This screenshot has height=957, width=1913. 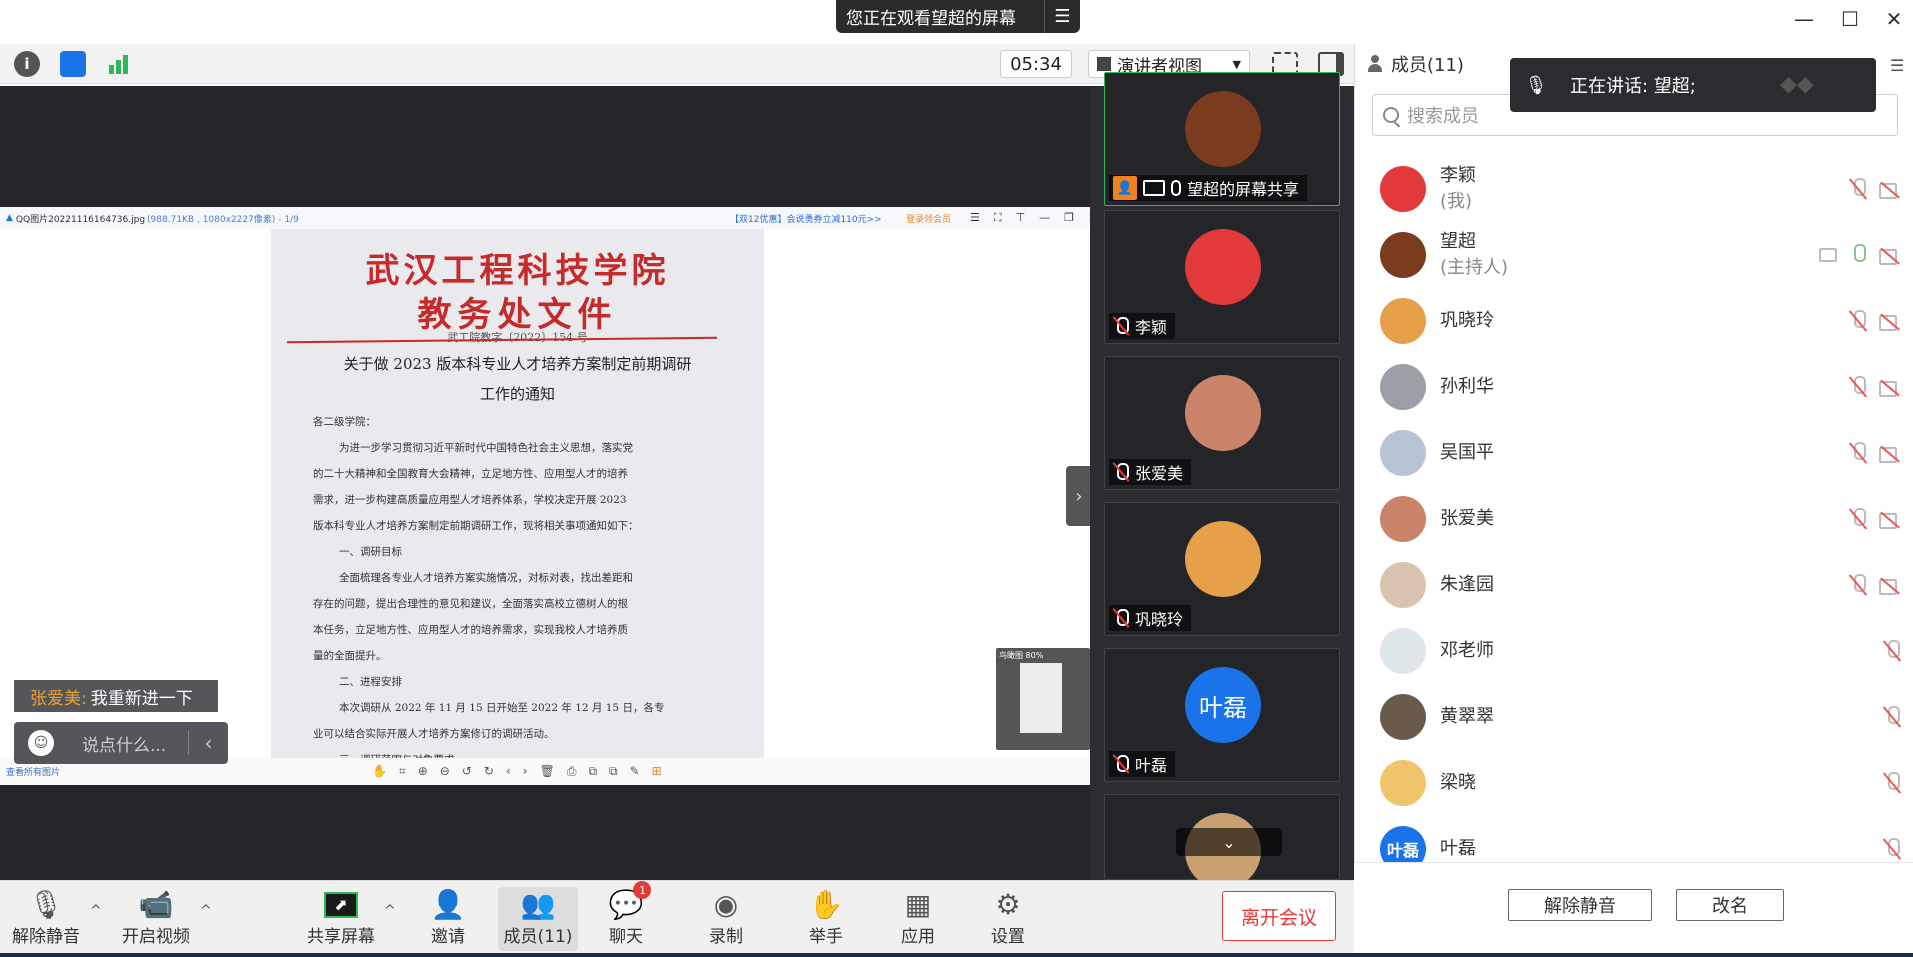 I want to click on viewer-ad-link: 【双12优惠】会说勇券立减110元>>, so click(x=806, y=219).